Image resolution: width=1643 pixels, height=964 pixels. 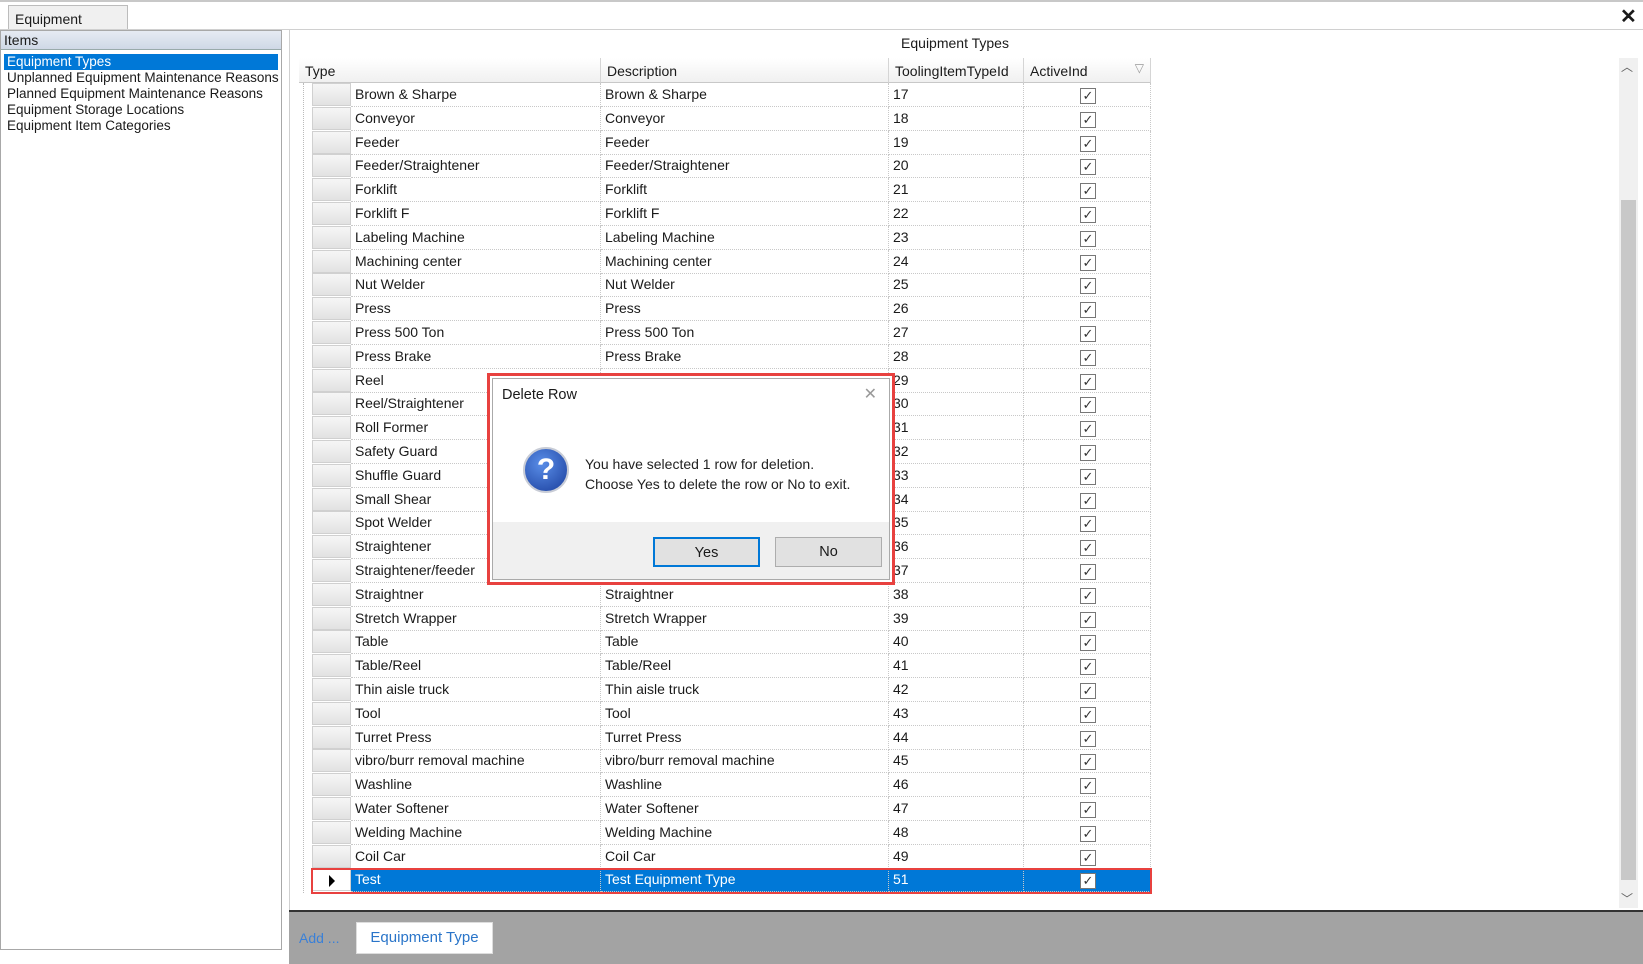 What do you see at coordinates (745, 594) in the screenshot?
I see `cell-description: Straightner` at bounding box center [745, 594].